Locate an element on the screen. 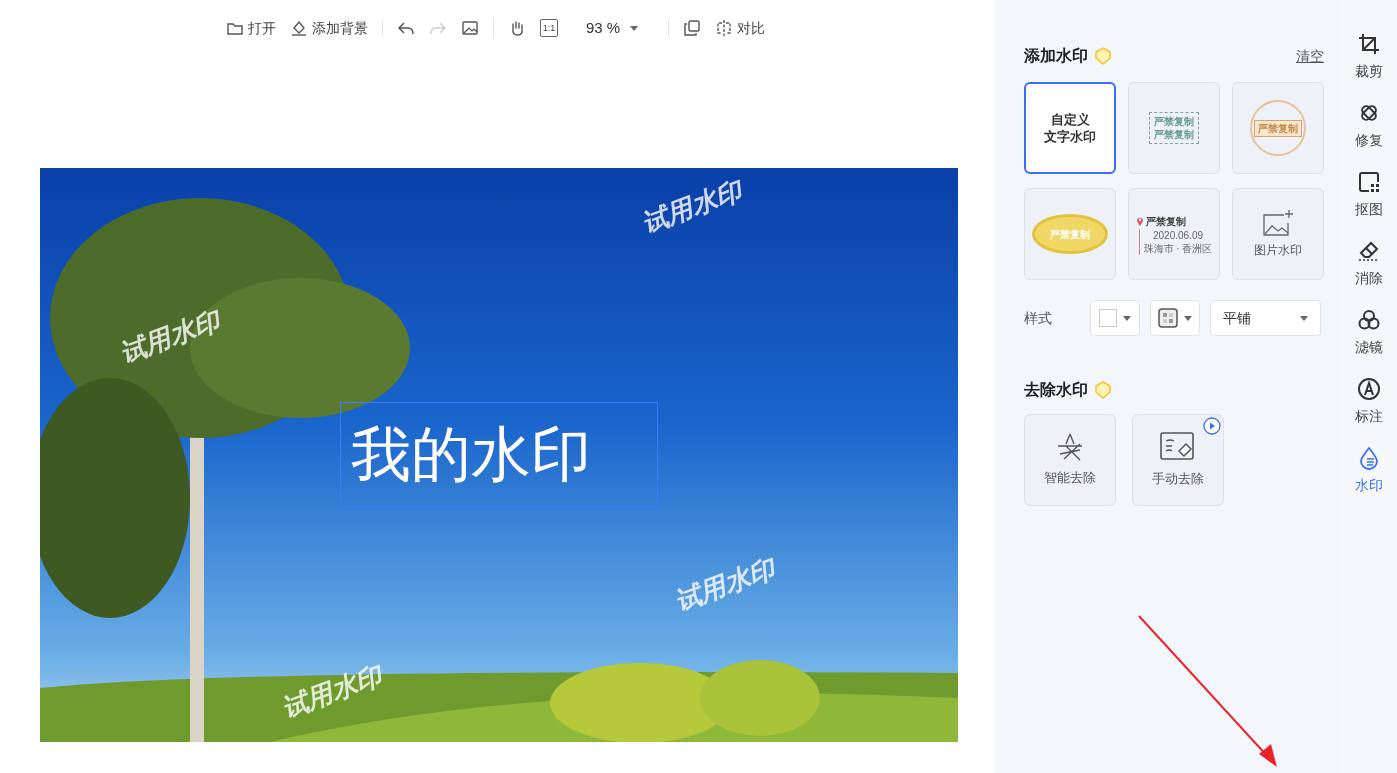  manual-remove-button: 手动去除 is located at coordinates (1178, 460).